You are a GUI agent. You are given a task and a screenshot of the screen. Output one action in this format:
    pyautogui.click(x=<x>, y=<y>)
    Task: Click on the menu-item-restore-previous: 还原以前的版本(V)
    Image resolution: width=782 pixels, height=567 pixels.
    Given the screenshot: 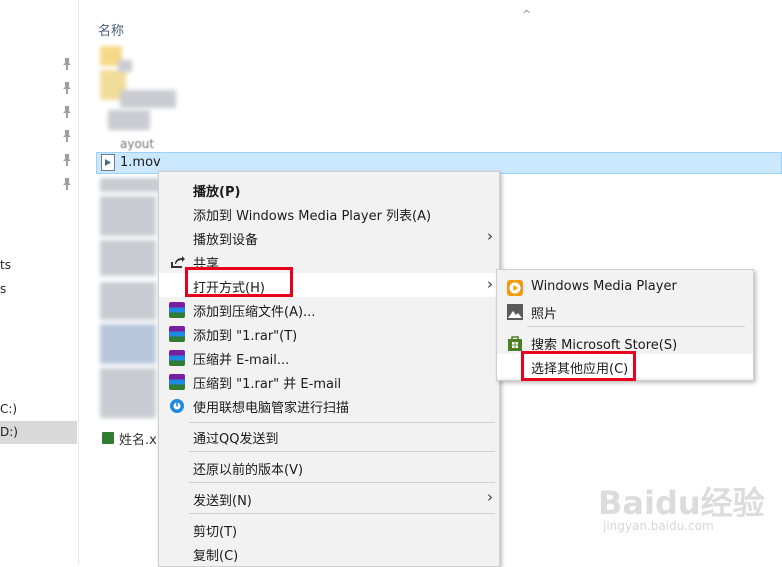 What is the action you would take?
    pyautogui.click(x=329, y=467)
    